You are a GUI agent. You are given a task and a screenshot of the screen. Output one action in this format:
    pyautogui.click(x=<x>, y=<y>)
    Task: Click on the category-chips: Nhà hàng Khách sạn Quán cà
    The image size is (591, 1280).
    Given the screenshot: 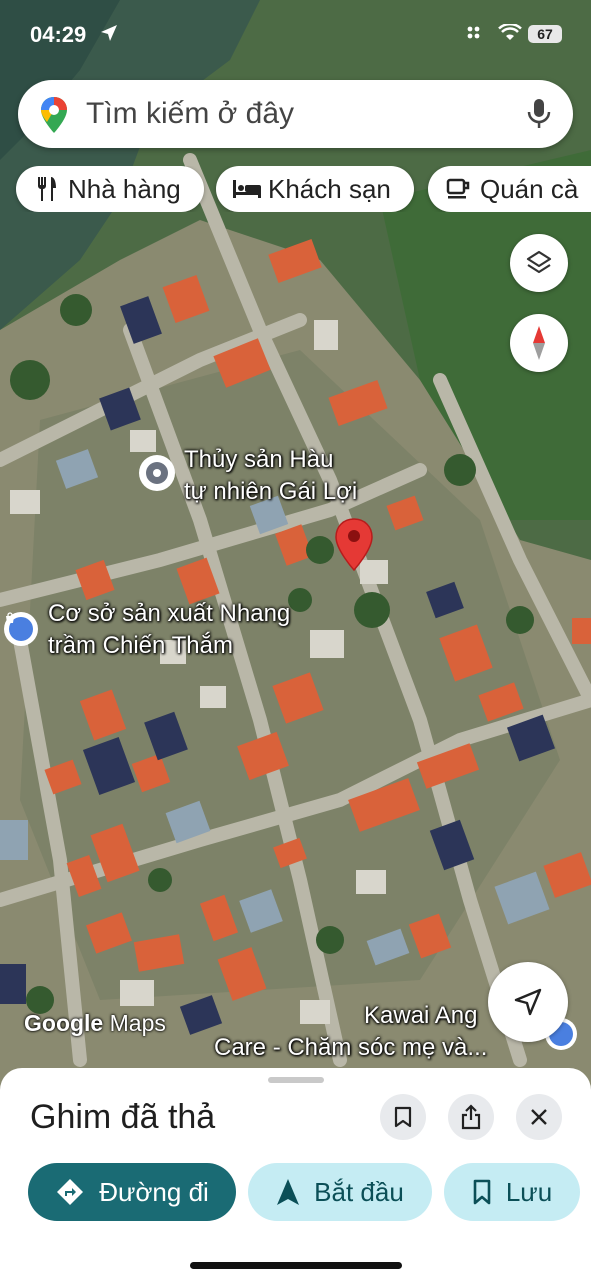 What is the action you would take?
    pyautogui.click(x=295, y=189)
    